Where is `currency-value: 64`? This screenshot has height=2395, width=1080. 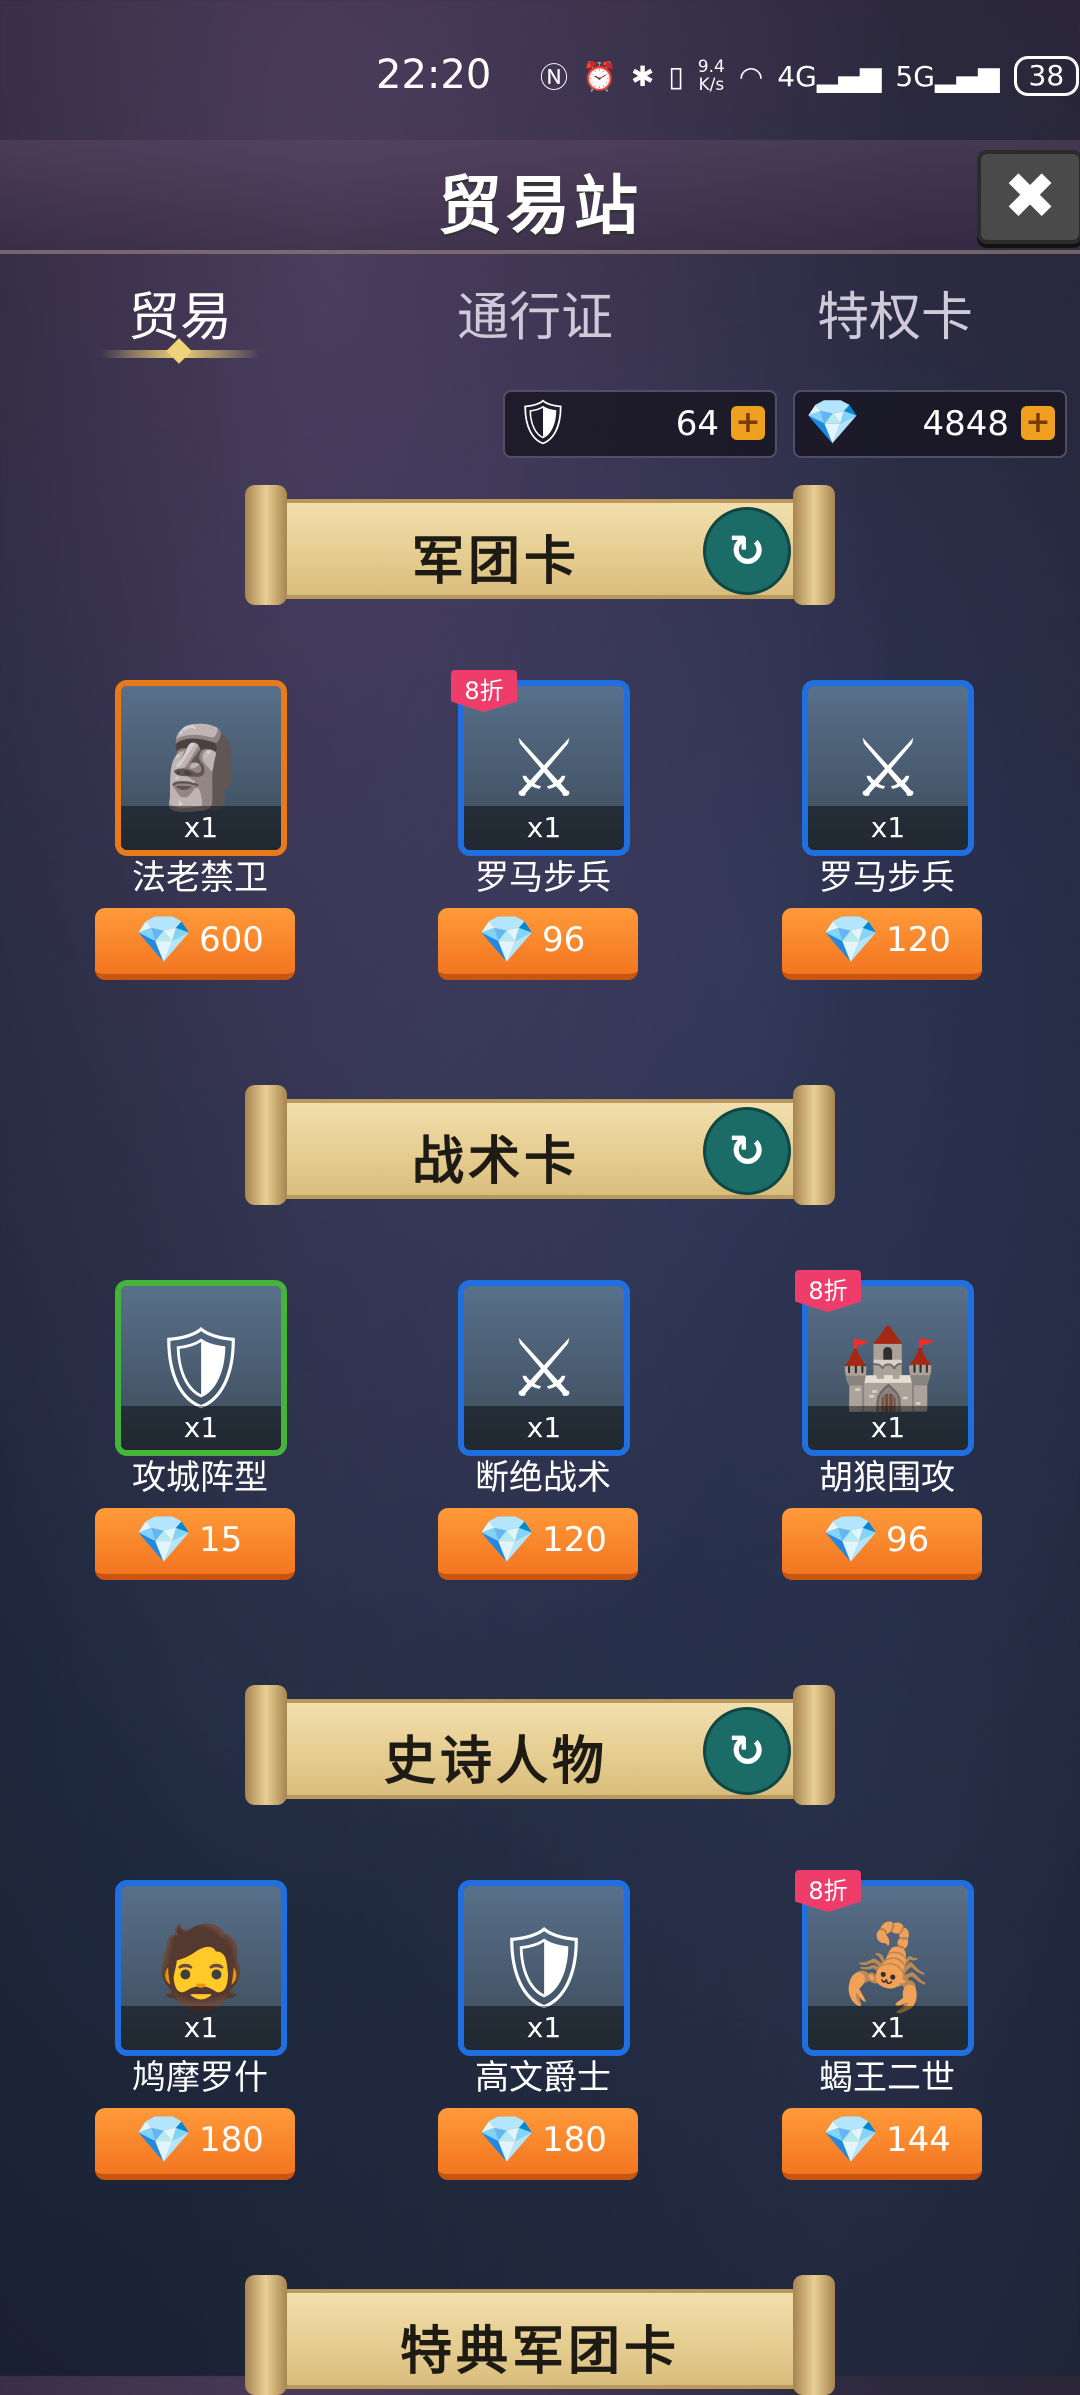
currency-value: 64 is located at coordinates (697, 424).